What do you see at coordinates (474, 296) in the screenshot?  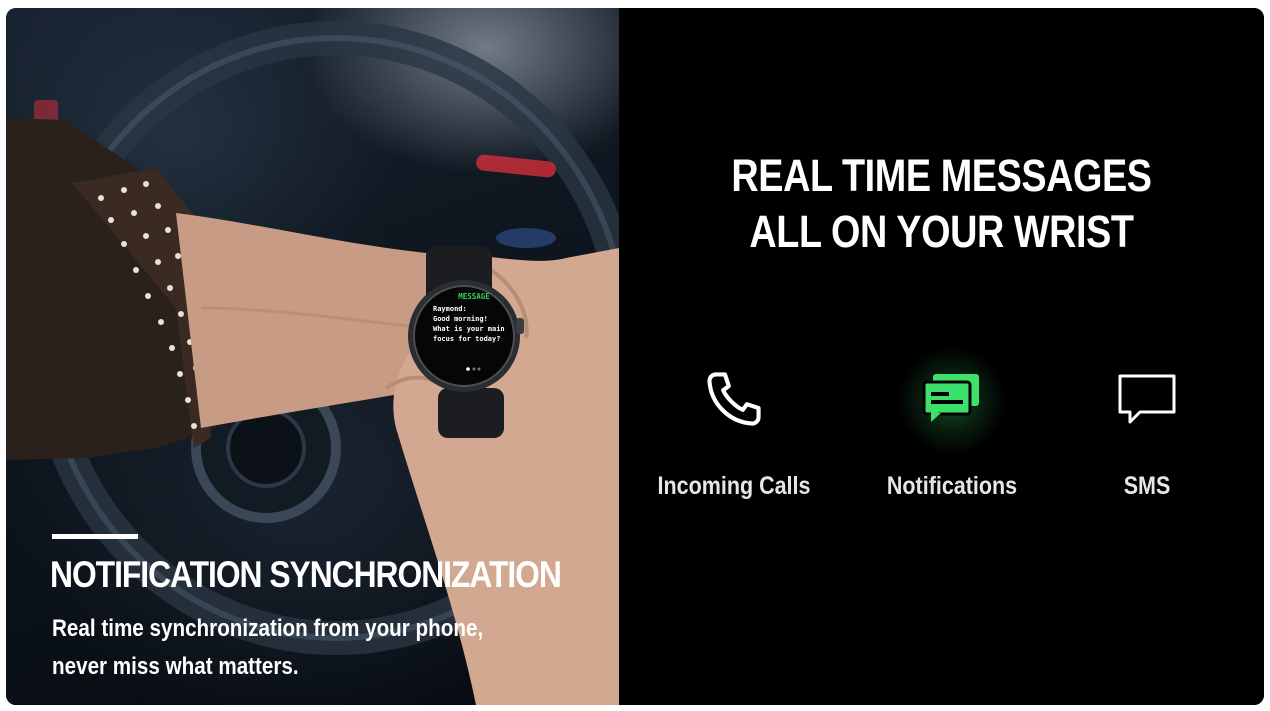 I see `watch-screen-header: MESSAGE` at bounding box center [474, 296].